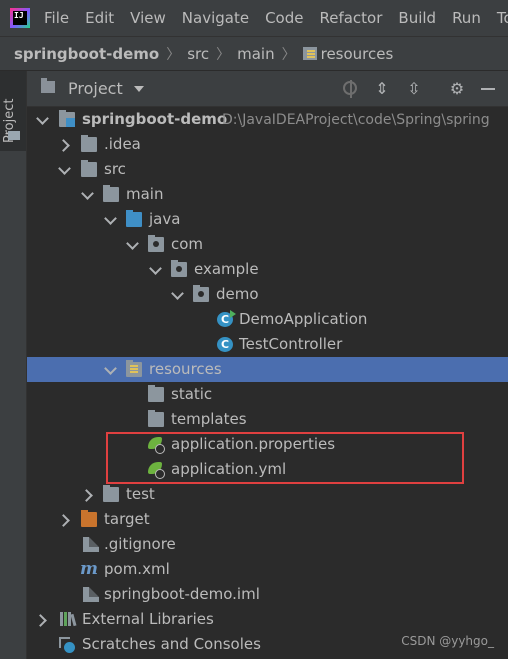 The height and width of the screenshot is (659, 508). I want to click on tree-item-label: DemoApplication, so click(303, 319).